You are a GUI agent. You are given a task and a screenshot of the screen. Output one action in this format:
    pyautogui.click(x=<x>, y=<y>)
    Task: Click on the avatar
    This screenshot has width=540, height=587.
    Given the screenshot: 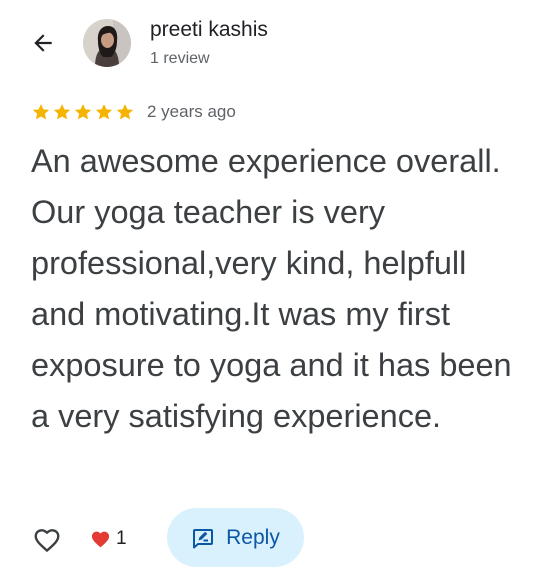 What is the action you would take?
    pyautogui.click(x=107, y=43)
    